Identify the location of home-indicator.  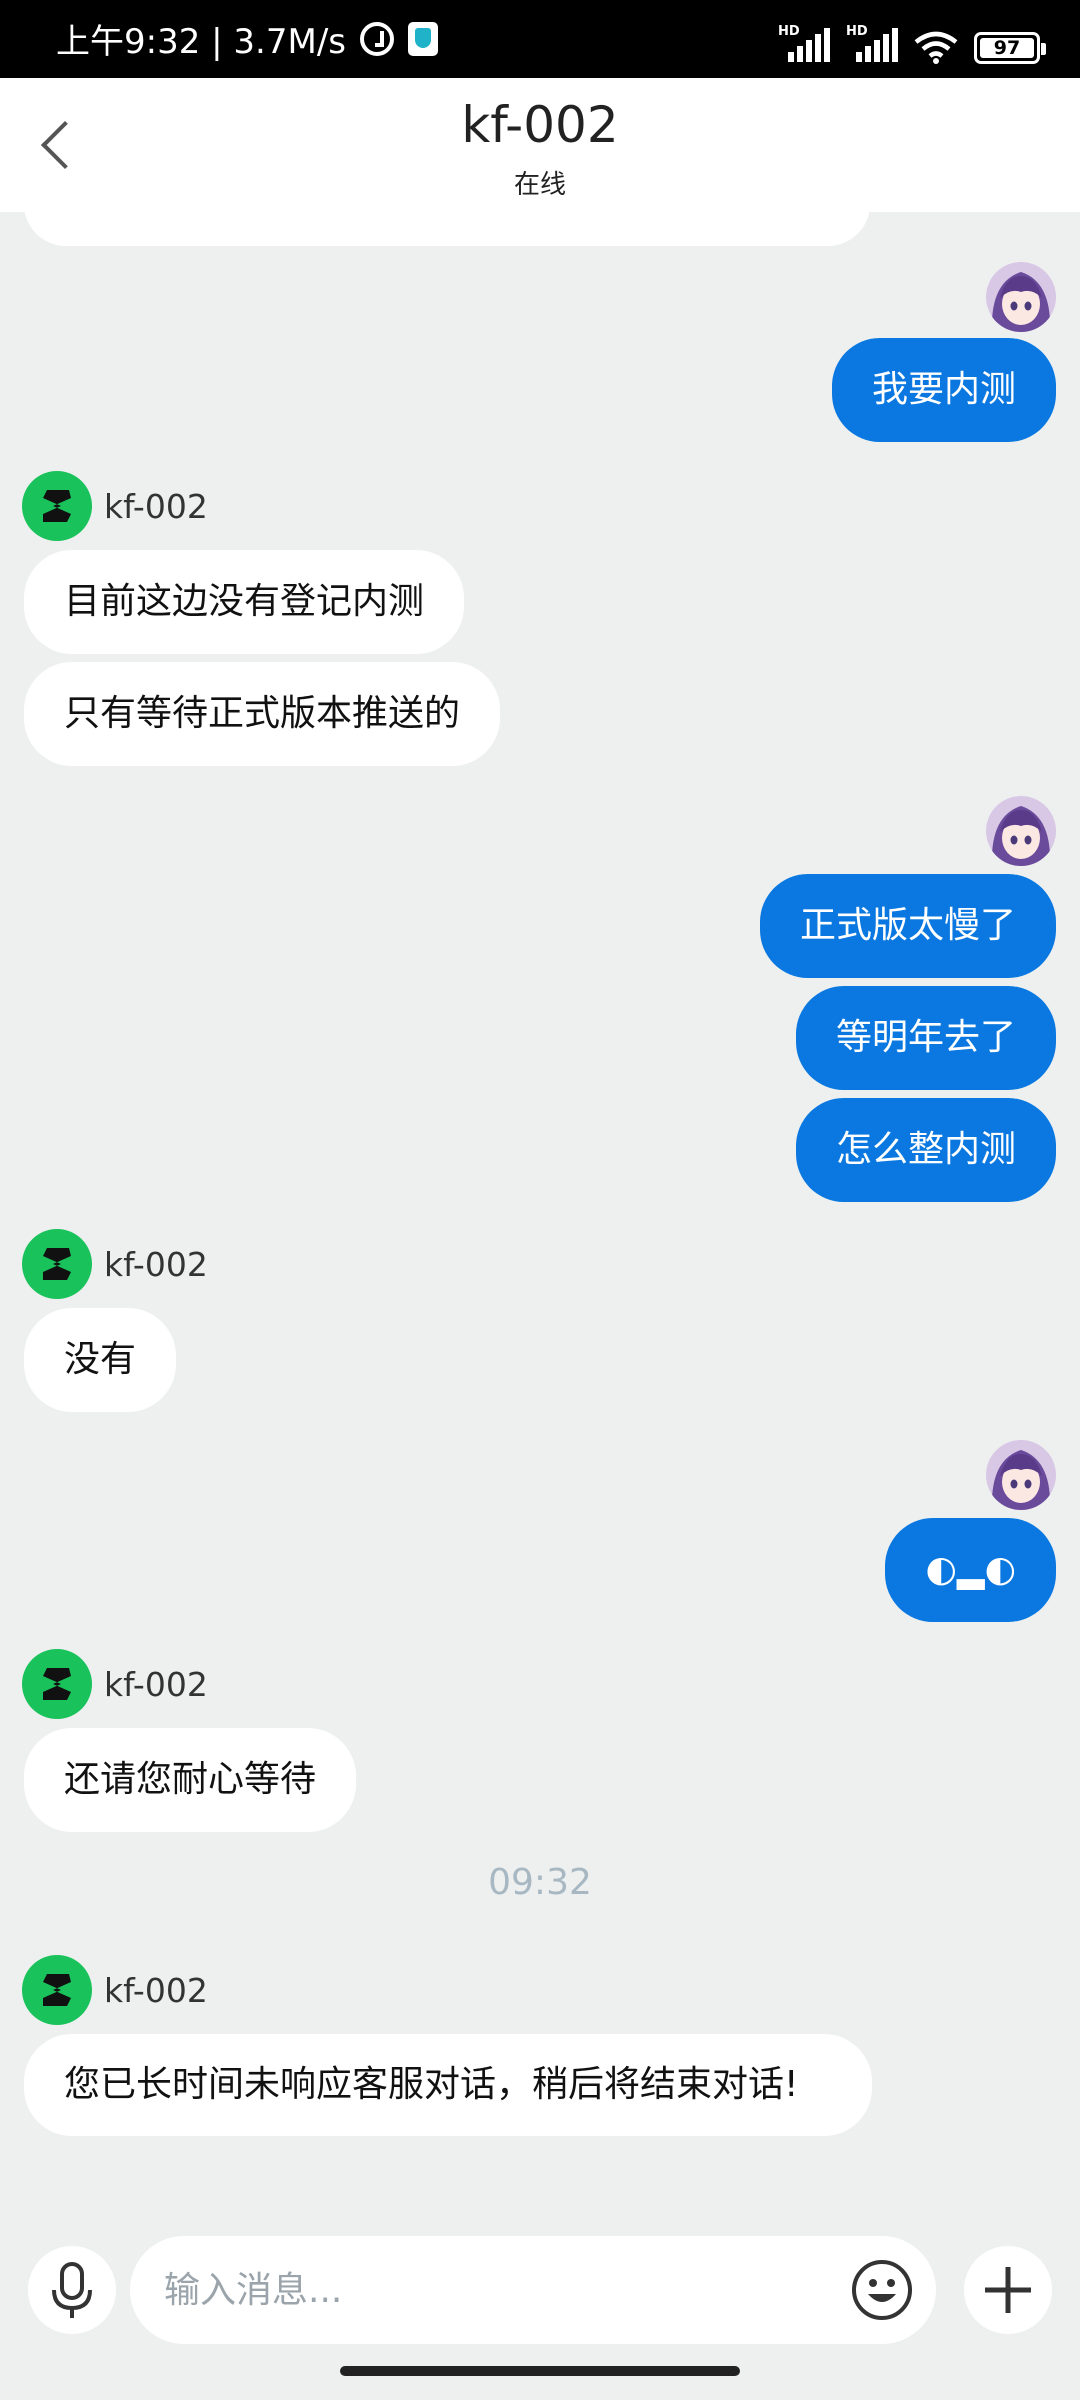
(540, 2371).